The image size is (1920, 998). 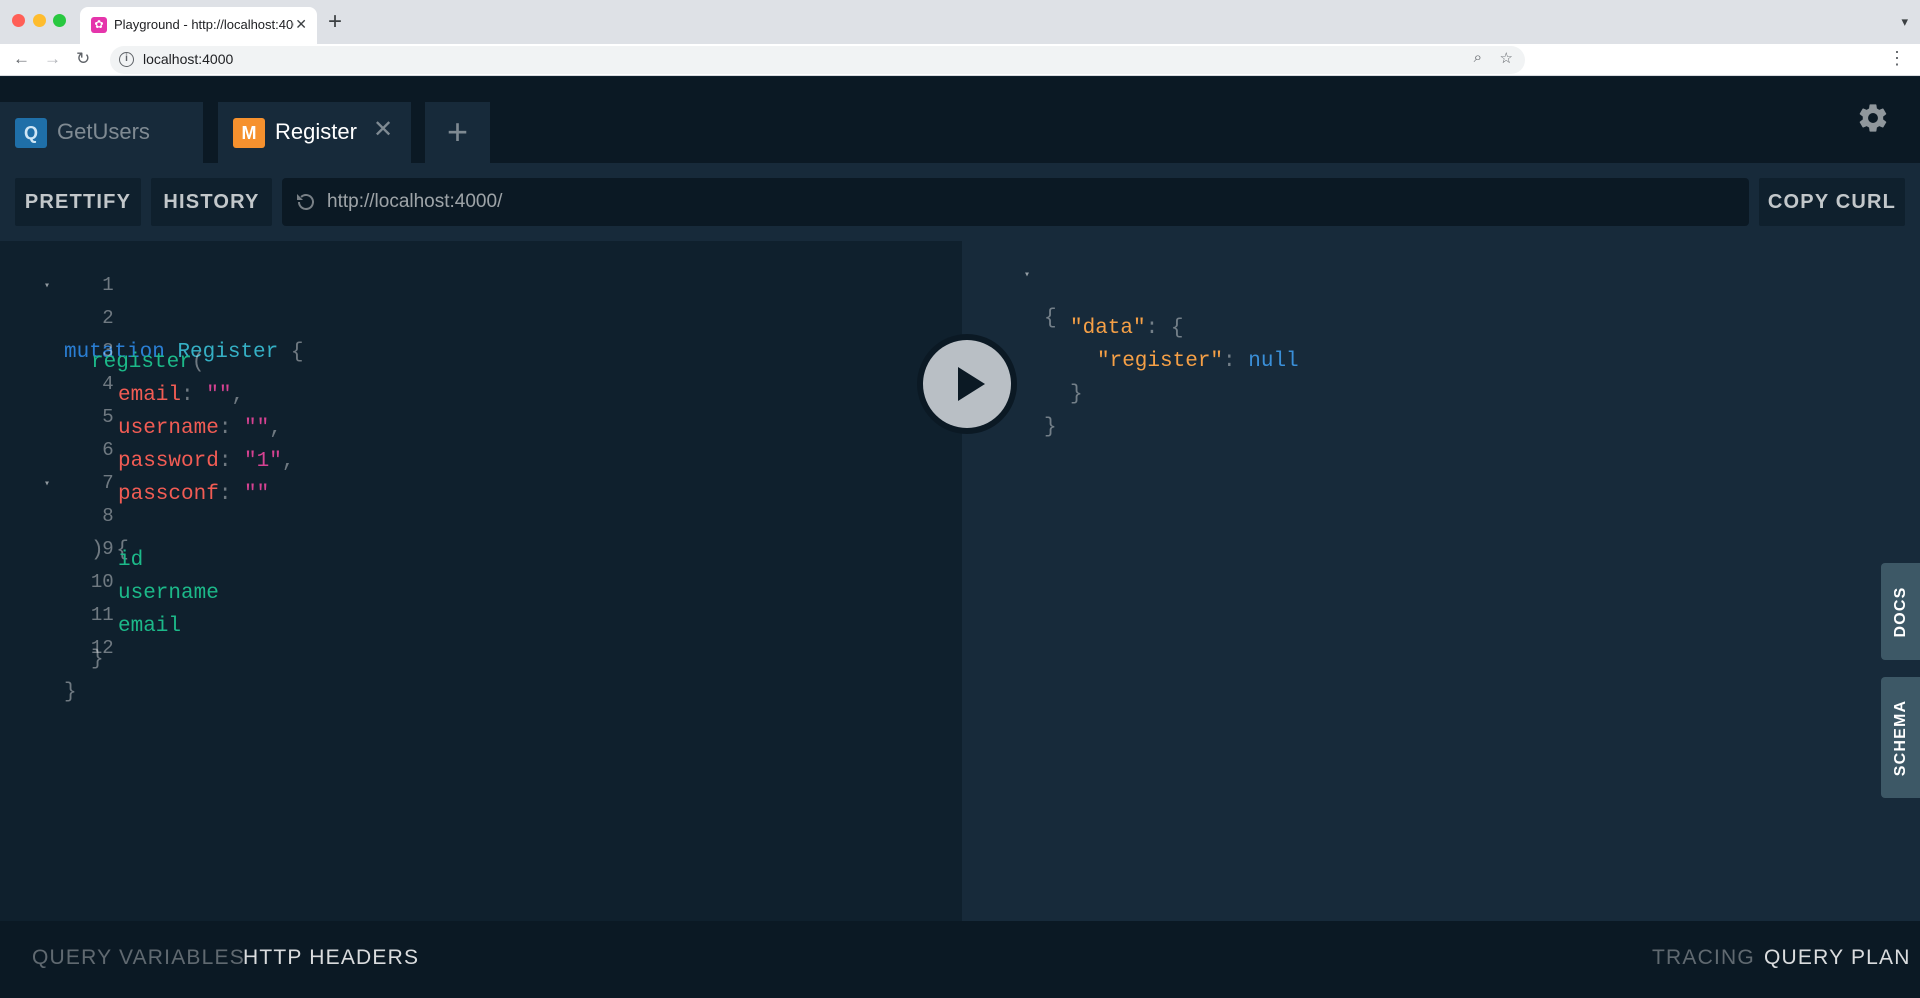 What do you see at coordinates (59, 20) in the screenshot?
I see `window-maximize-button` at bounding box center [59, 20].